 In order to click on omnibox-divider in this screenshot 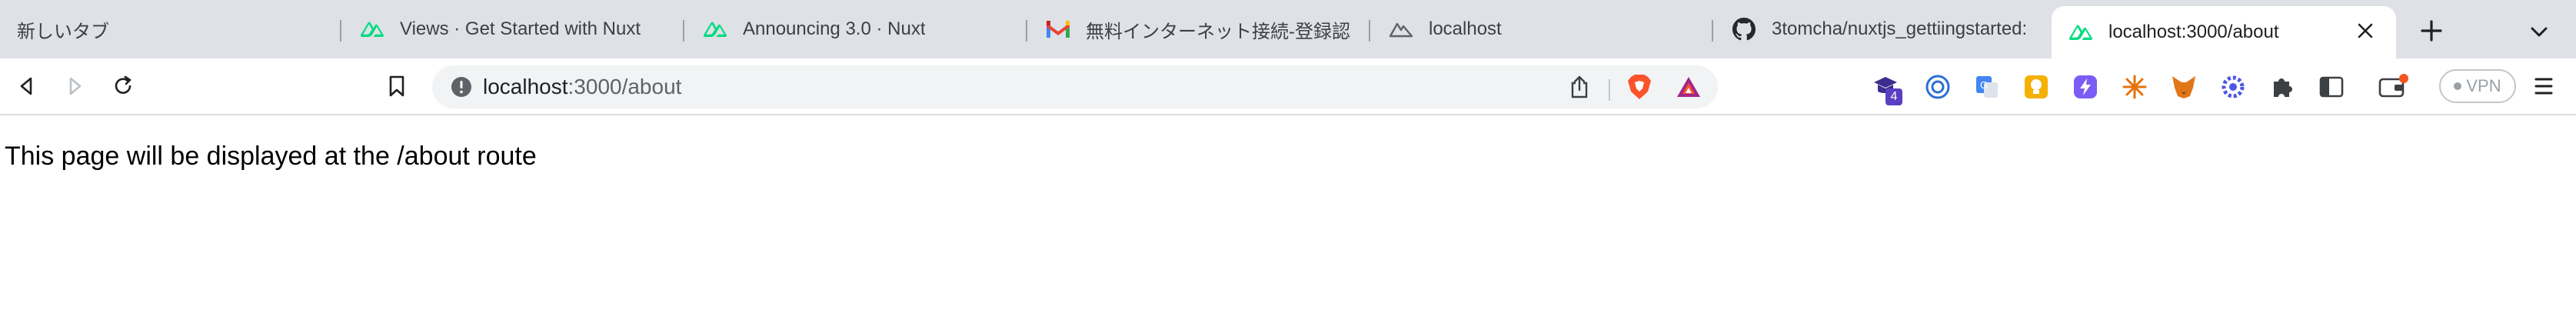, I will do `click(1610, 90)`.